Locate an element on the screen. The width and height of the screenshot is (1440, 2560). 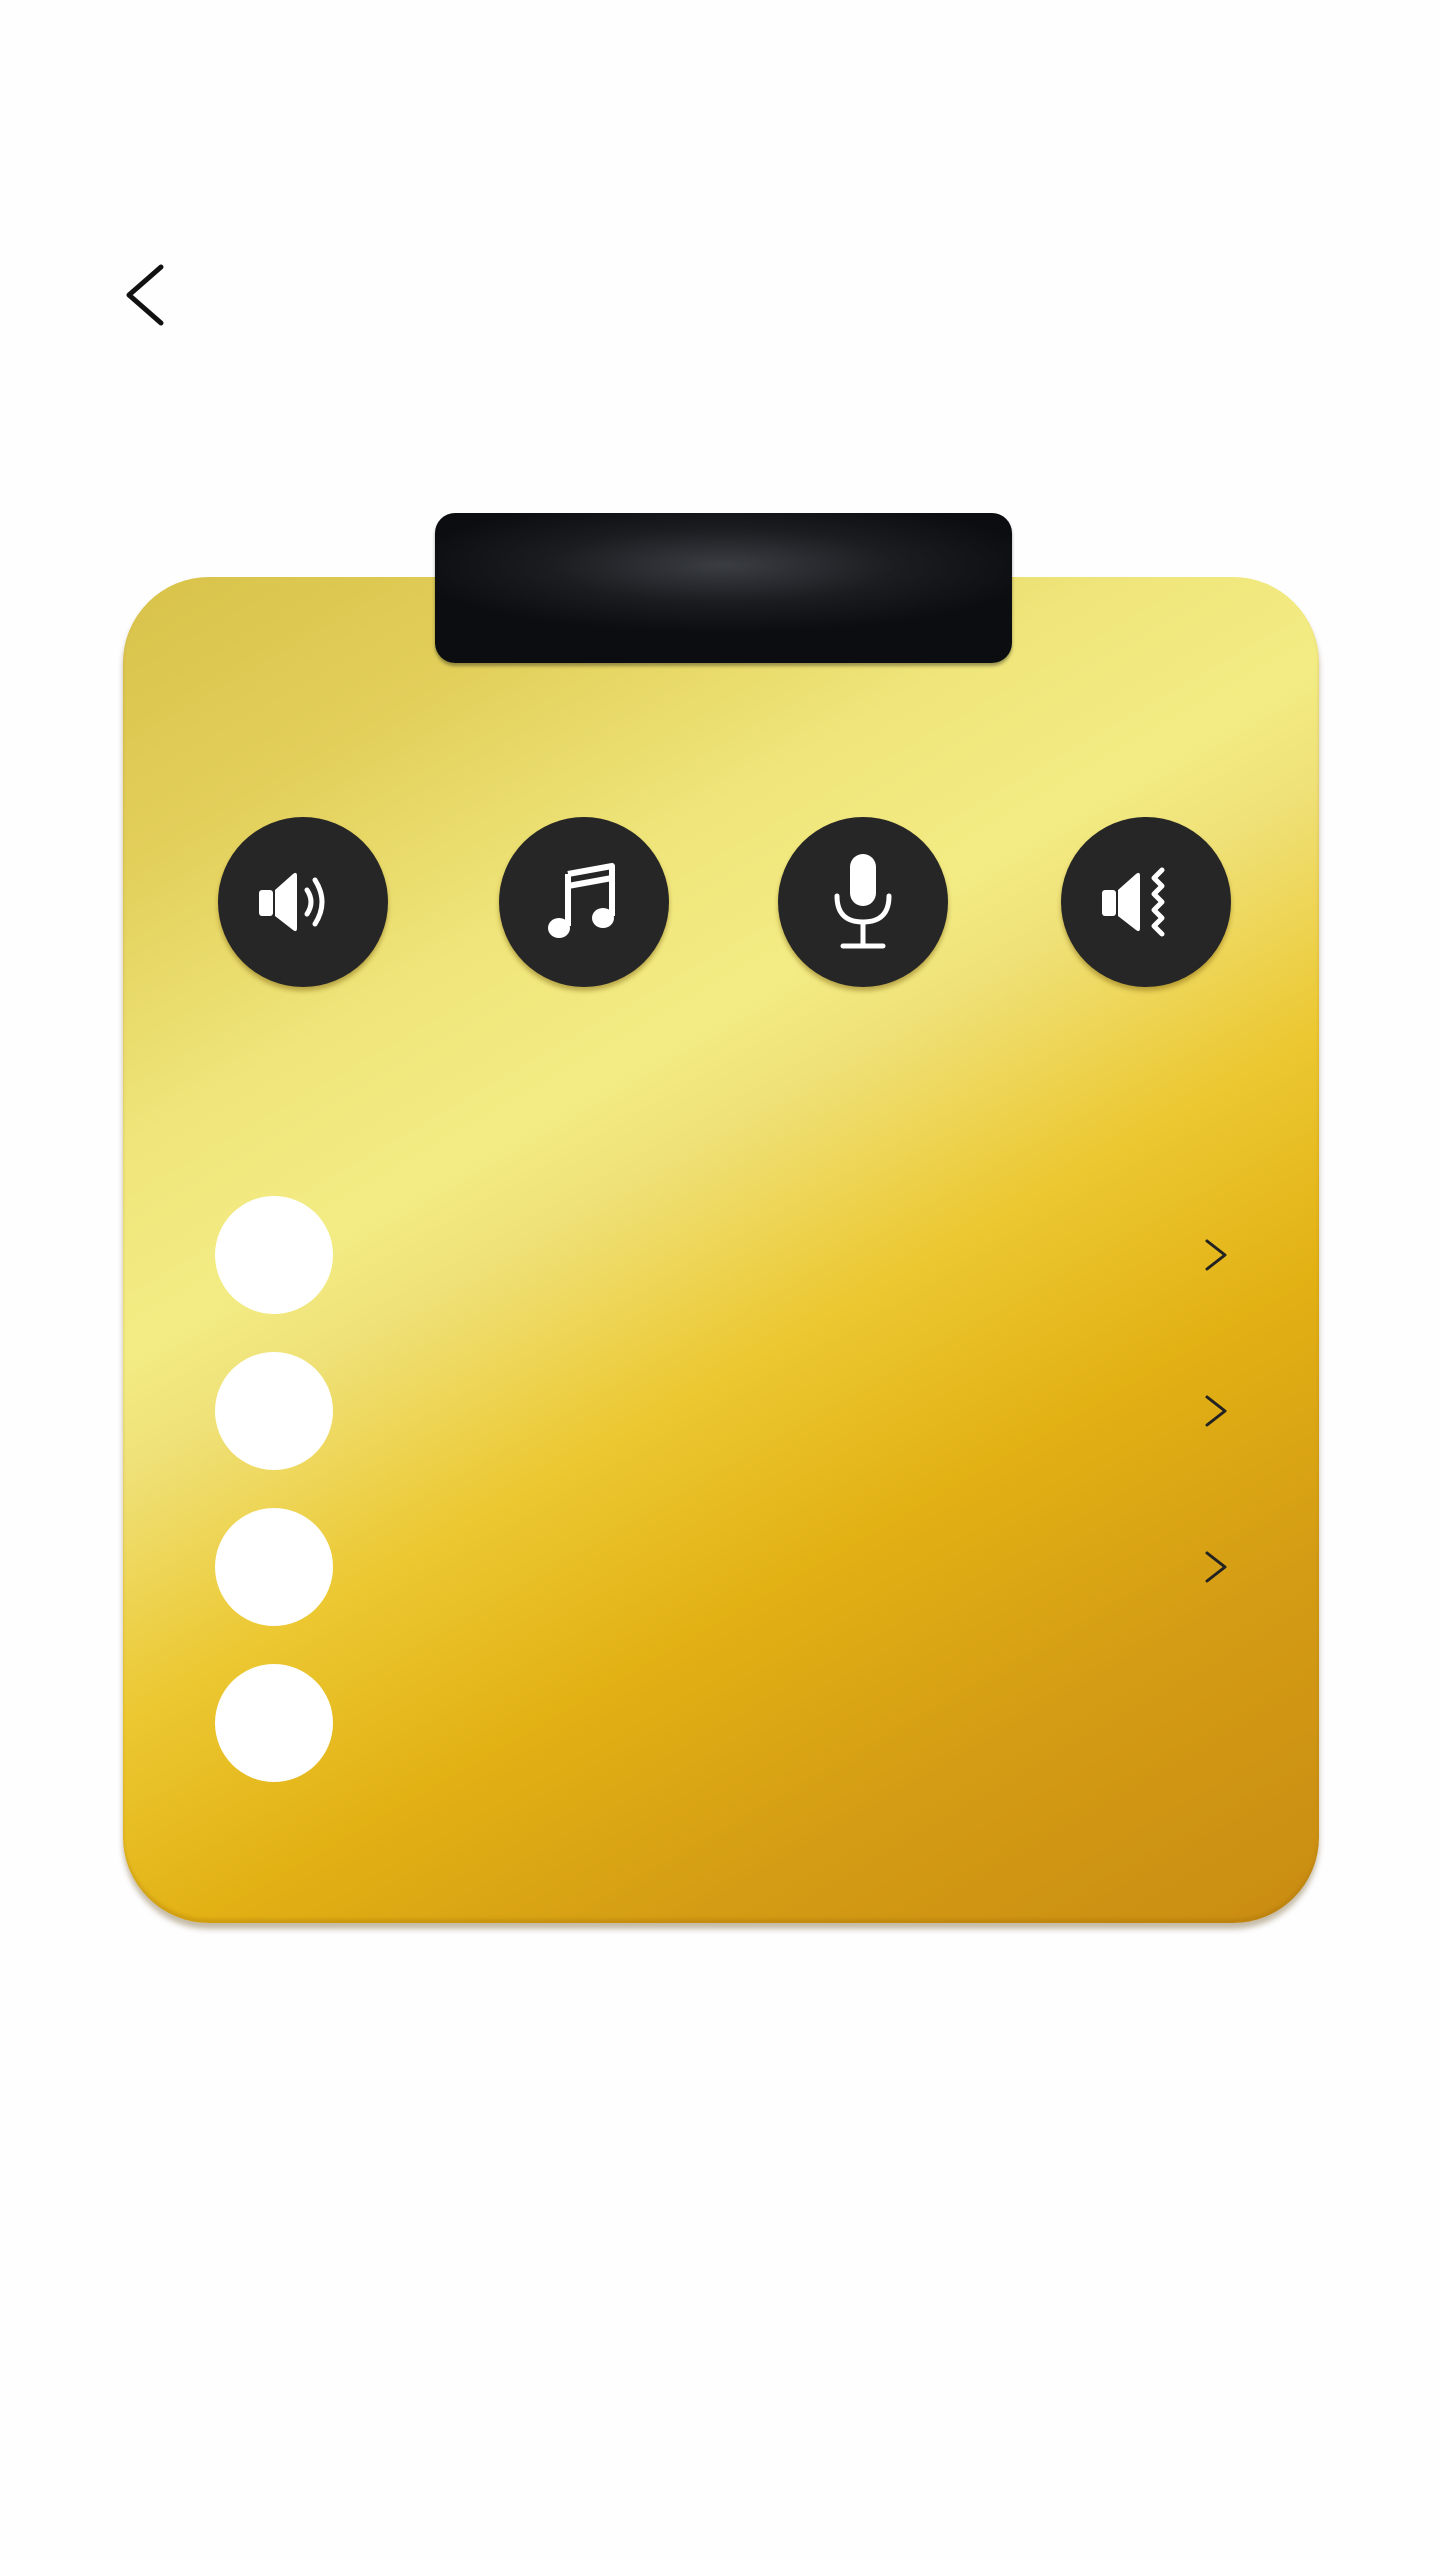
microphone-mode-button is located at coordinates (863, 902).